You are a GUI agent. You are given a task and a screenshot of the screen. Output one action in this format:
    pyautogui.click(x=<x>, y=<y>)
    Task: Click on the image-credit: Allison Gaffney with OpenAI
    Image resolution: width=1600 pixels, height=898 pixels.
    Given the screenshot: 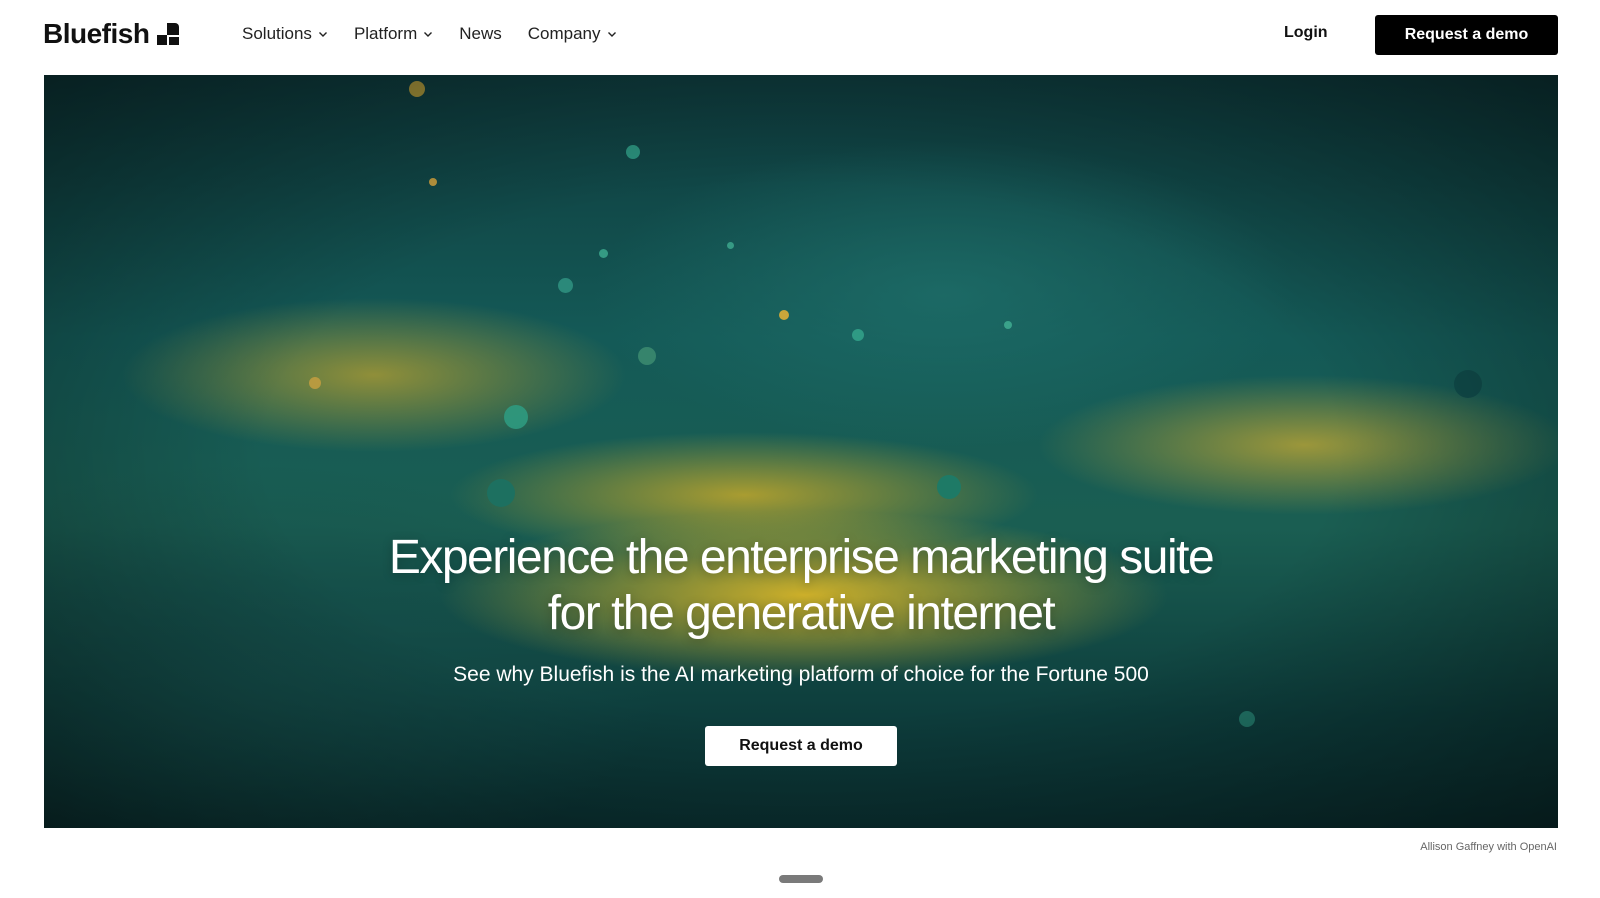 What is the action you would take?
    pyautogui.click(x=1488, y=847)
    